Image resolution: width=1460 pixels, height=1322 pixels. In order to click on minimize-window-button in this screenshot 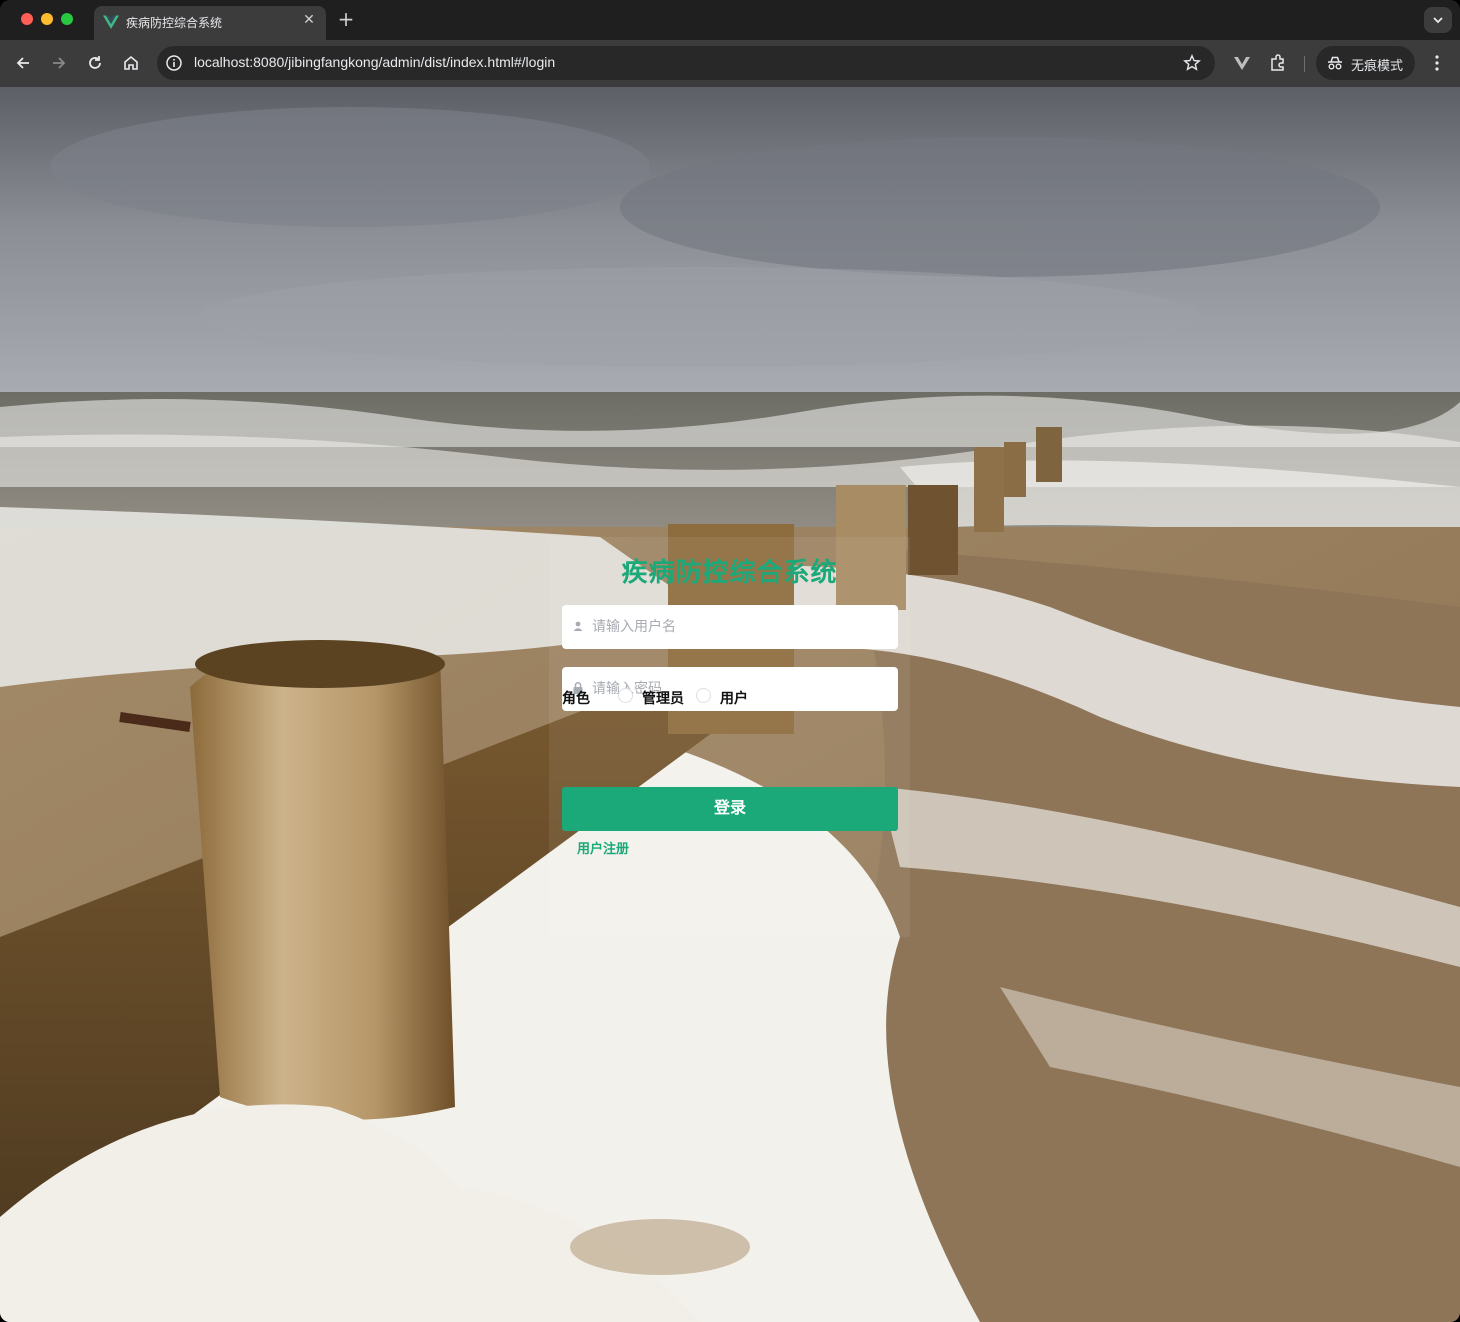, I will do `click(47, 19)`.